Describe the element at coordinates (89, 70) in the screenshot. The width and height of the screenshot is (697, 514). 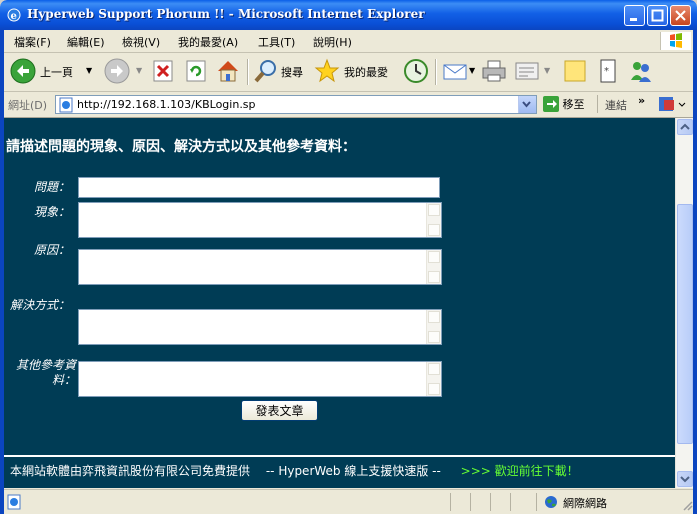
I see `back-dropdown-icon: ▼` at that location.